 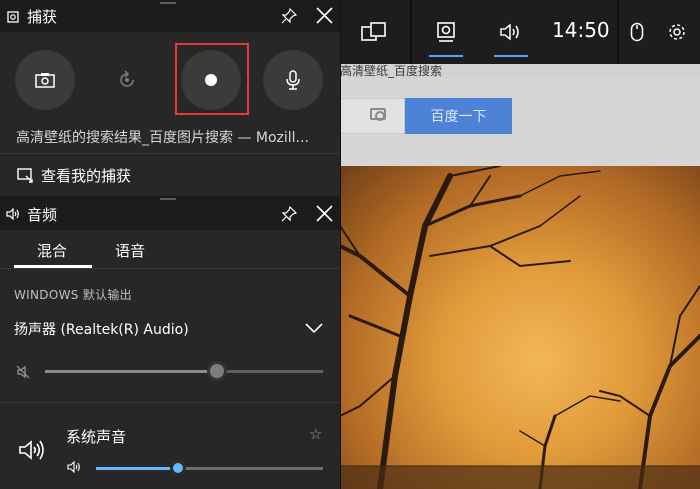 I want to click on game-bar: 14:50, so click(x=520, y=32).